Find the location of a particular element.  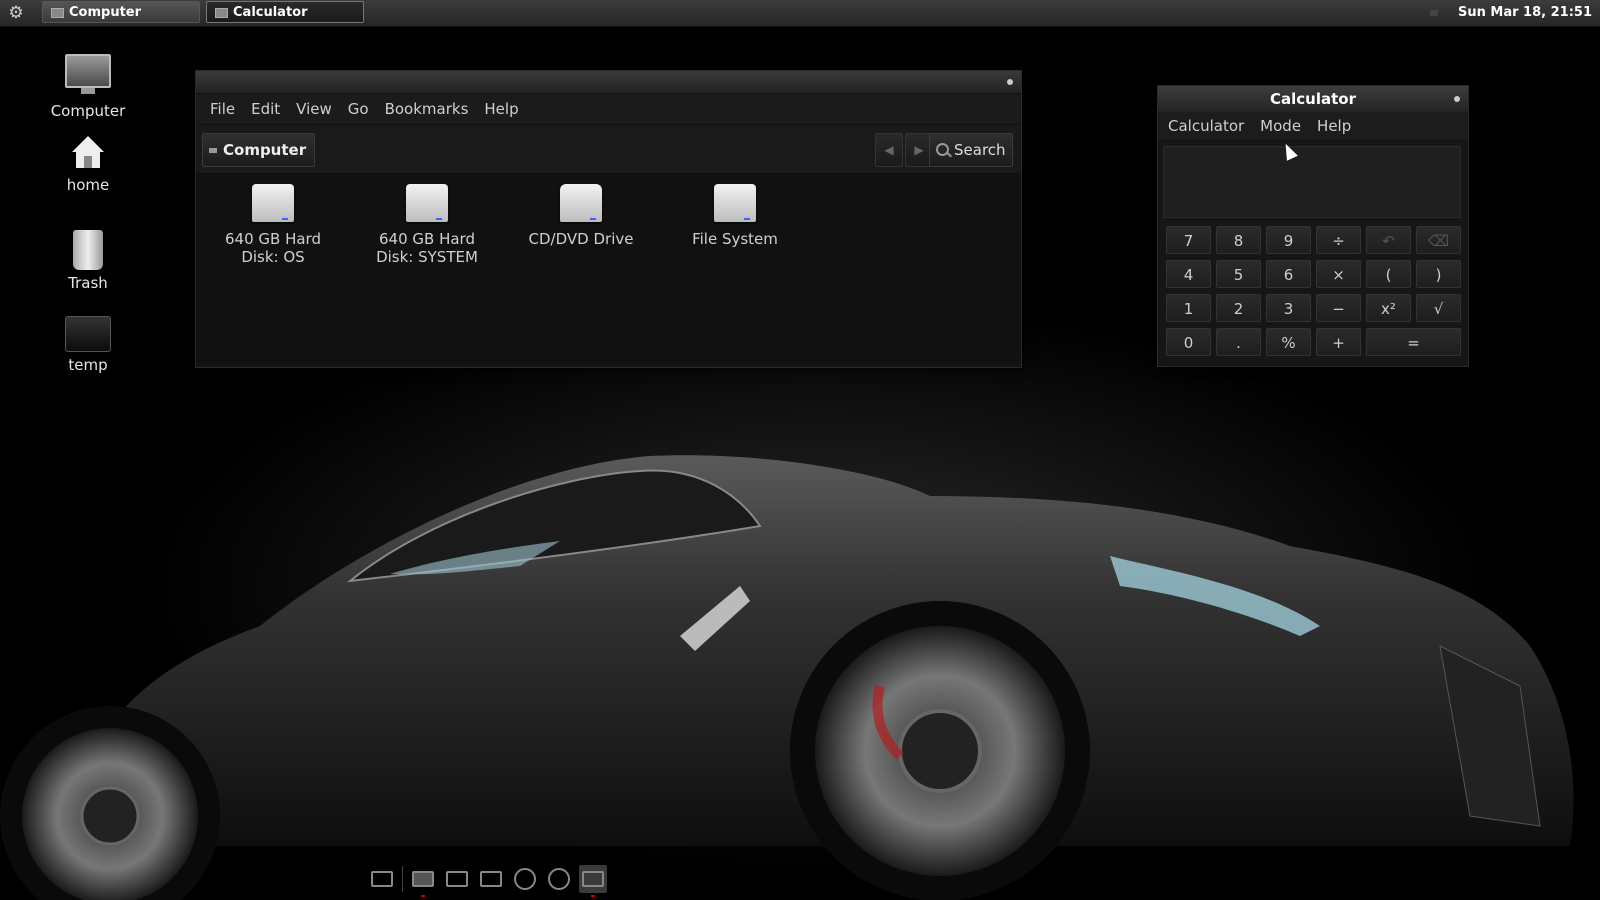

chrome-icon is located at coordinates (559, 879).